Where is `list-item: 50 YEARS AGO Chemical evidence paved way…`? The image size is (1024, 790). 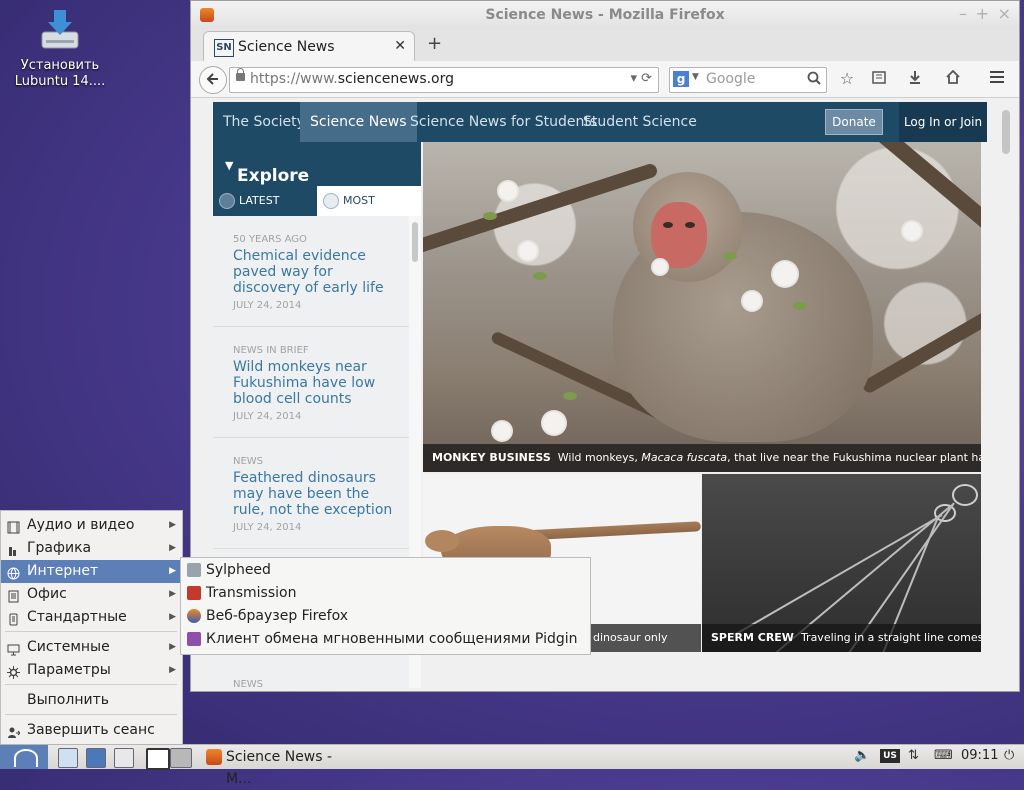
list-item: 50 YEARS AGO Chemical evidence paved way… is located at coordinates (311, 271).